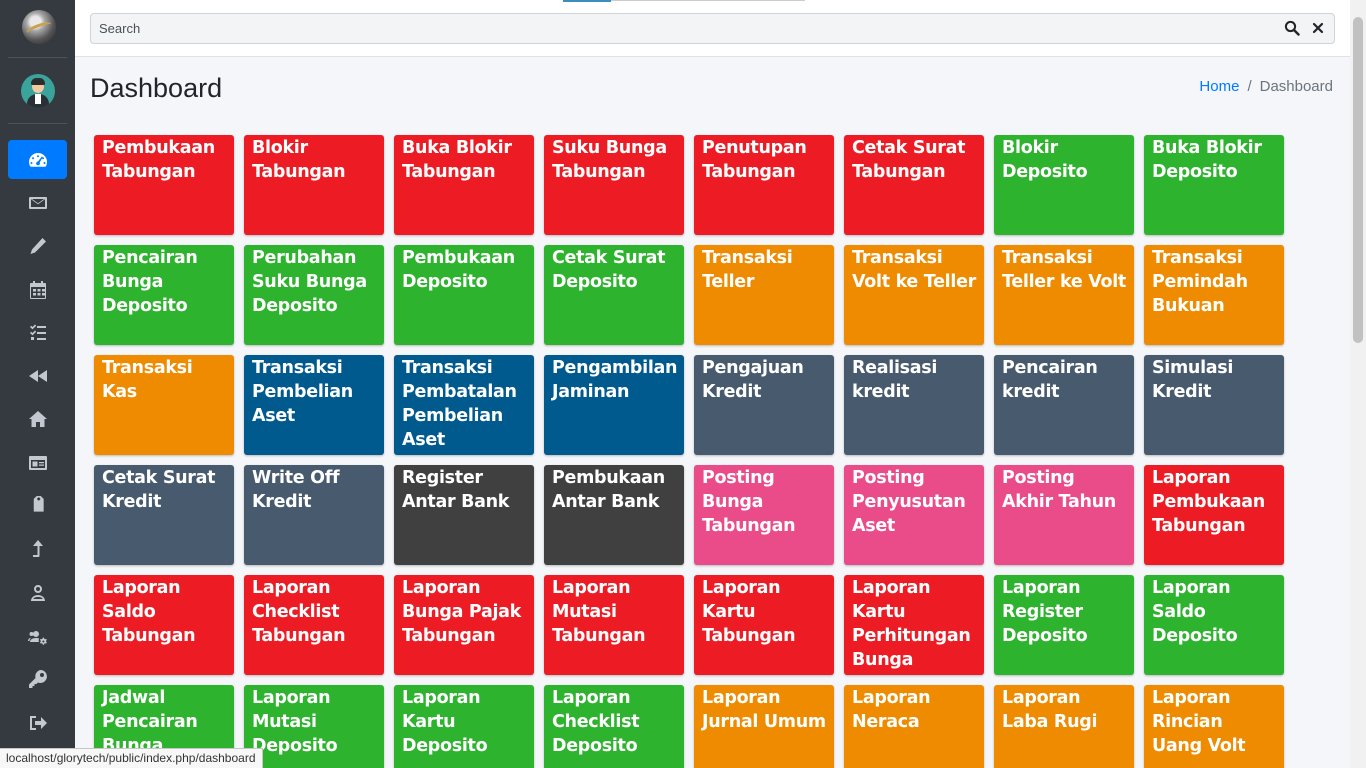 The height and width of the screenshot is (768, 1366). Describe the element at coordinates (37, 549) in the screenshot. I see `sidebar-item-level-up` at that location.